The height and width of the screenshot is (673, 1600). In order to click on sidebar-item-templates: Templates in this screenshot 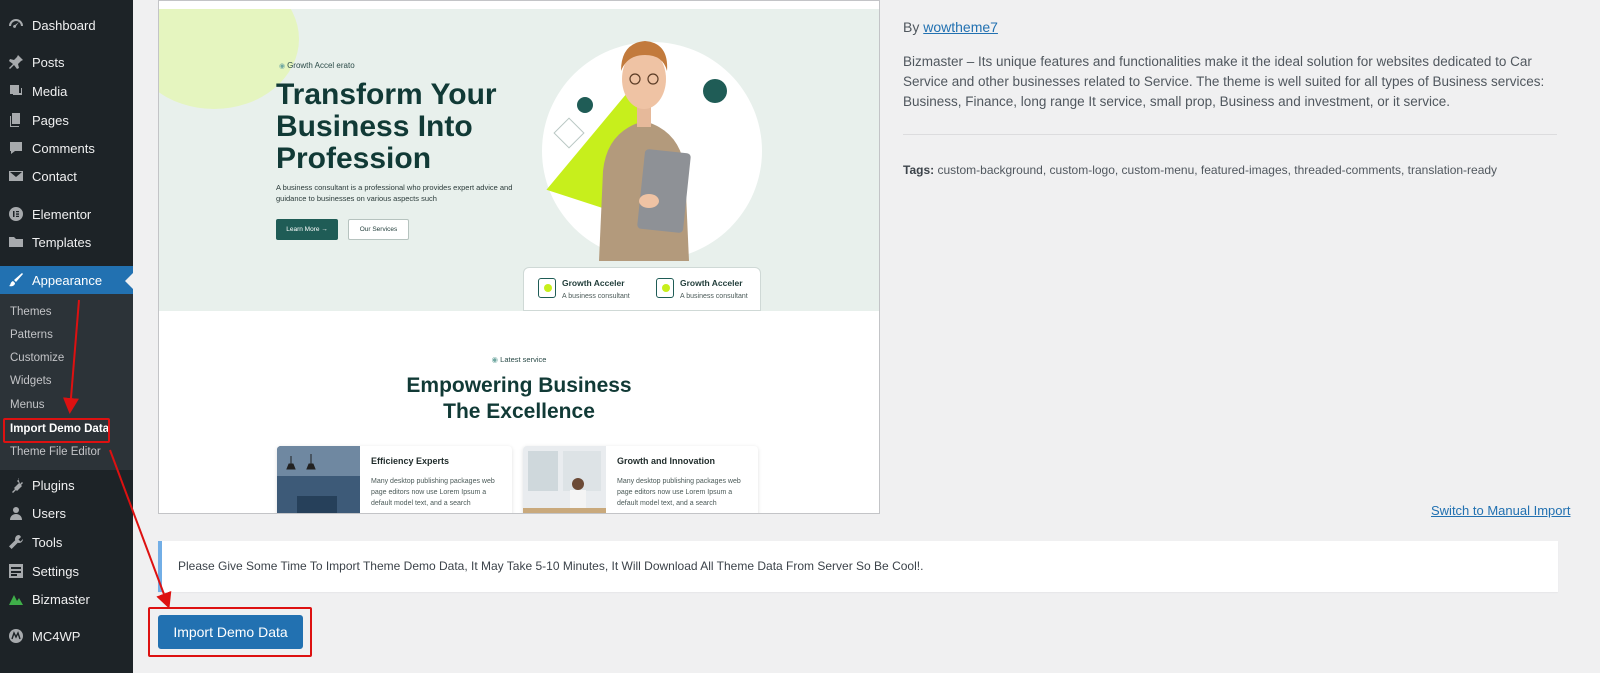, I will do `click(66, 242)`.